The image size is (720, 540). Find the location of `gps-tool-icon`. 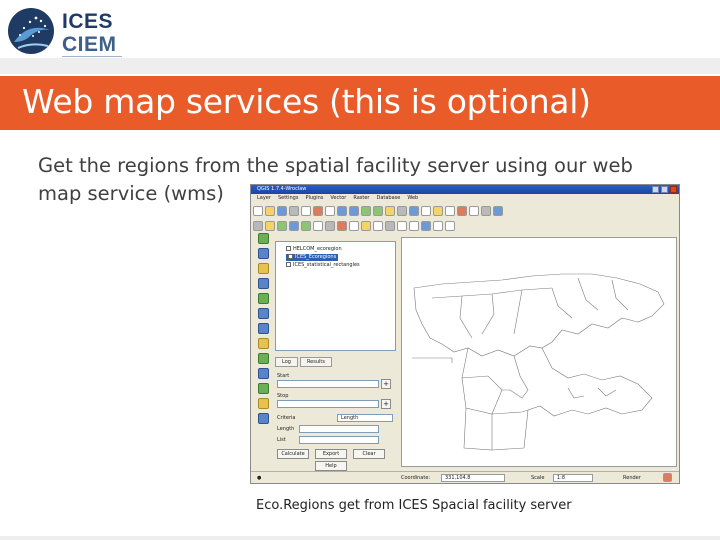

gps-tool-icon is located at coordinates (263, 343).